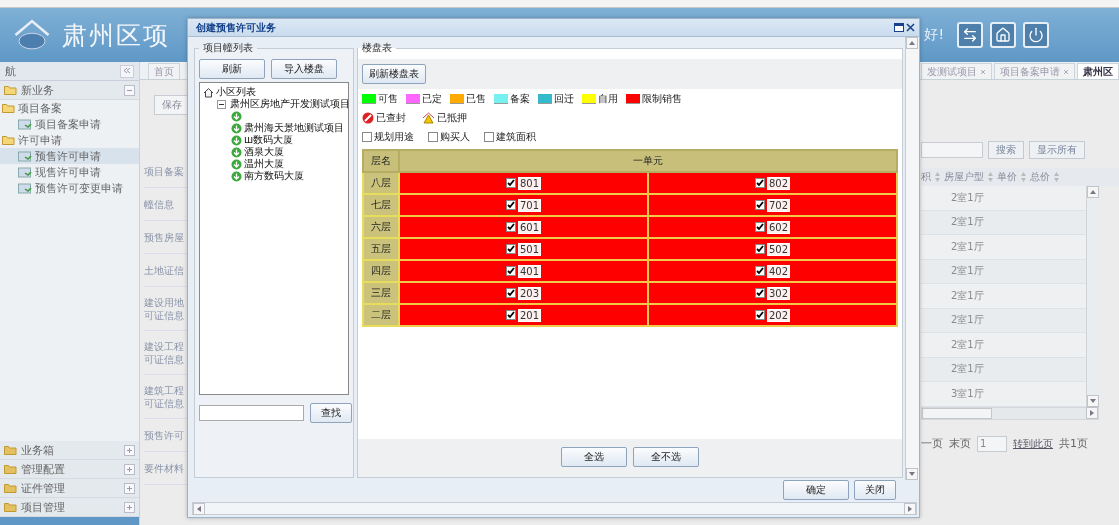 The image size is (1119, 525). I want to click on room-cell: 702, so click(772, 205).